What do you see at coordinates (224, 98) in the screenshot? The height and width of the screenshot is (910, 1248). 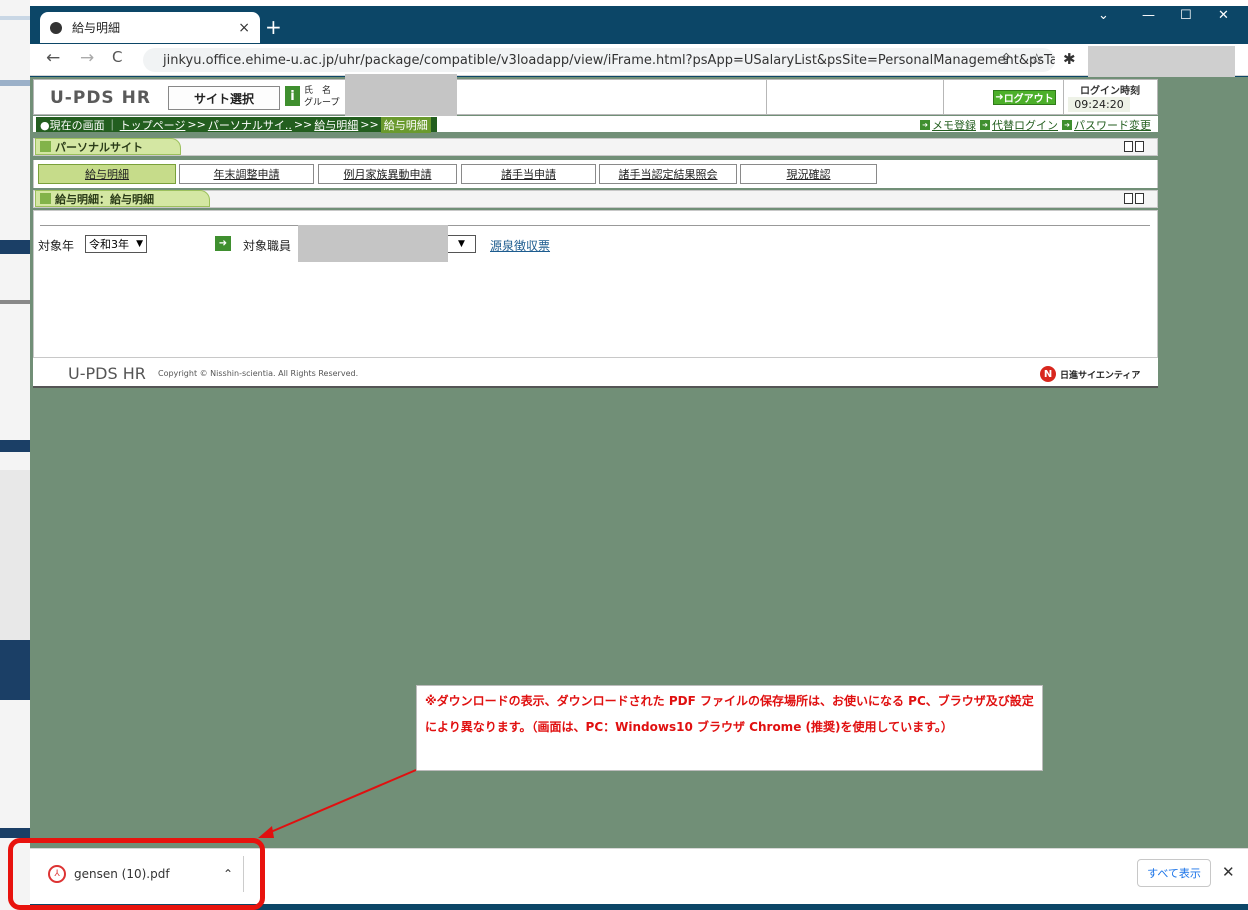 I see `site-select-button: サイト選択` at bounding box center [224, 98].